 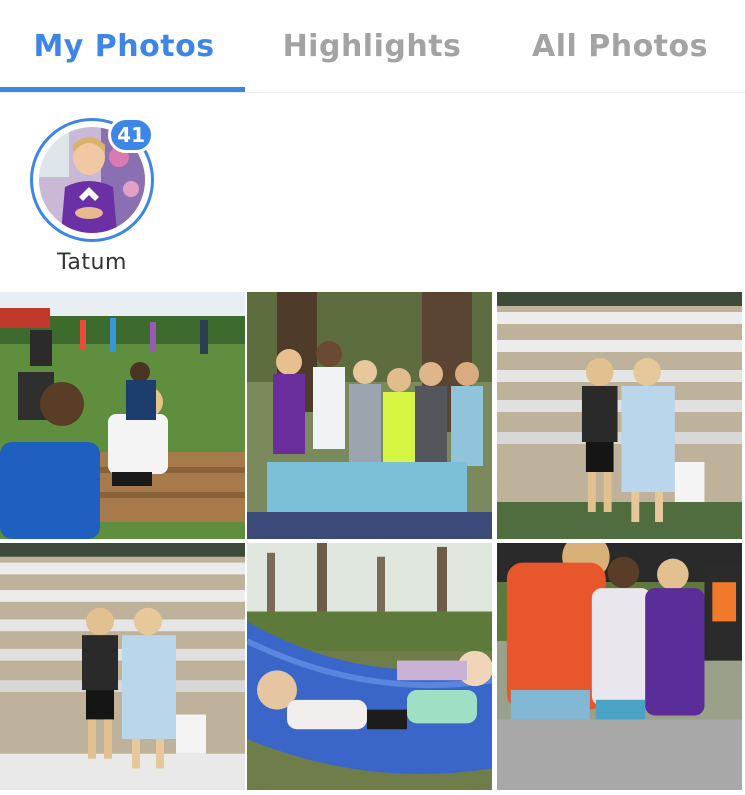 I want to click on tab-bar: My Photos Highlights All Photos, so click(x=372, y=46).